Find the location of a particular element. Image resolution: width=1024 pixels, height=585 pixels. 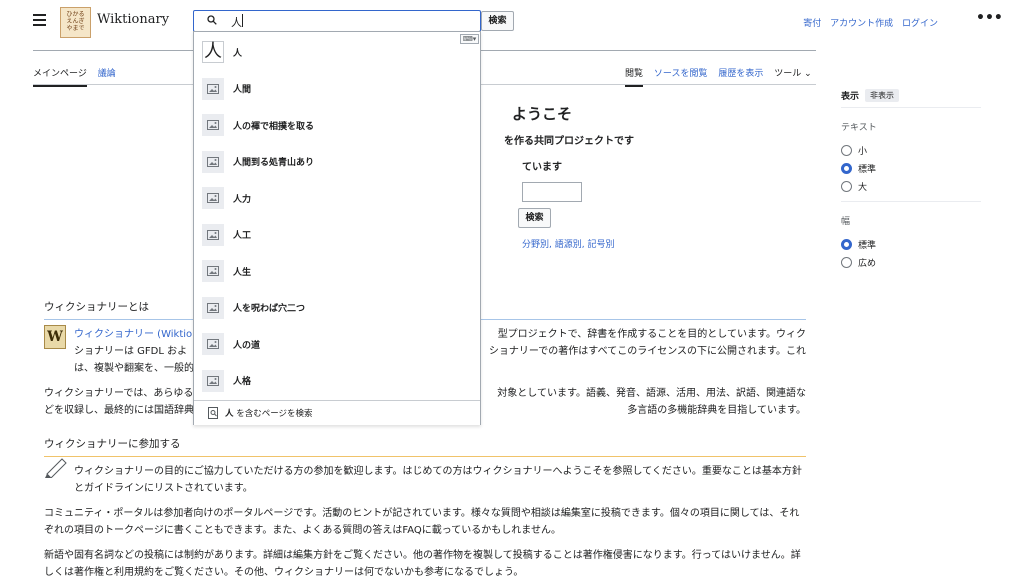

tab-discussion: 議論 is located at coordinates (107, 75).